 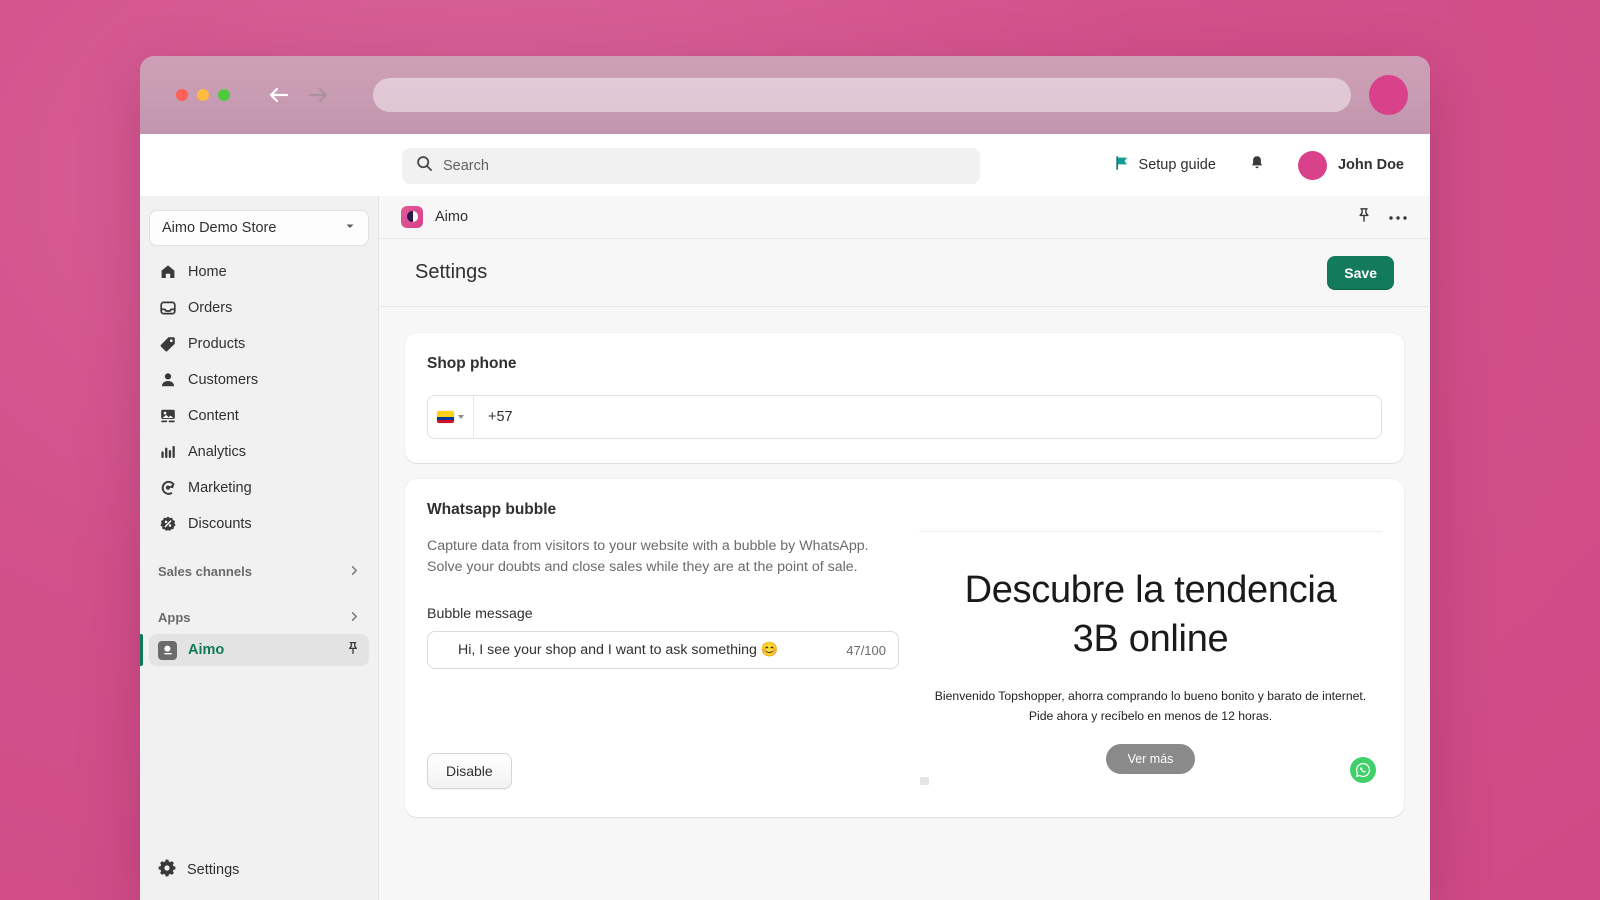 What do you see at coordinates (862, 95) in the screenshot?
I see `browser-url-bar` at bounding box center [862, 95].